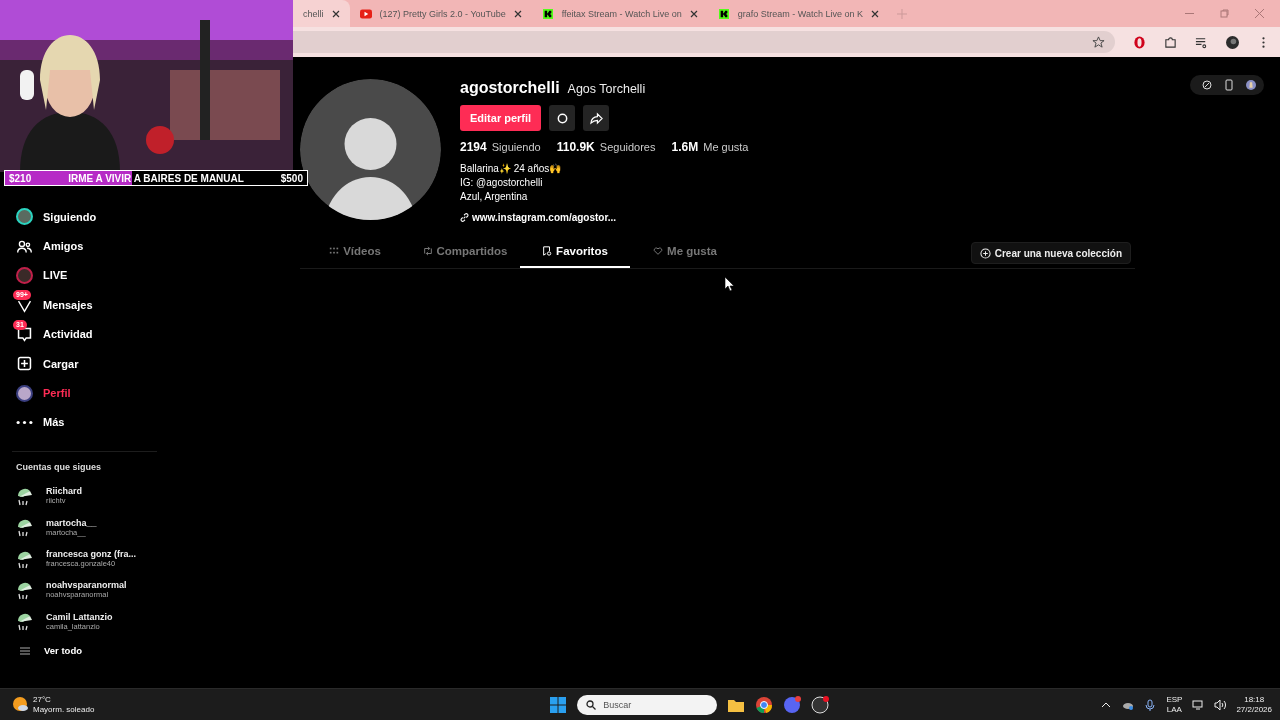  Describe the element at coordinates (1050, 253) in the screenshot. I see `new-collection-button: Crear una nueva colección` at that location.